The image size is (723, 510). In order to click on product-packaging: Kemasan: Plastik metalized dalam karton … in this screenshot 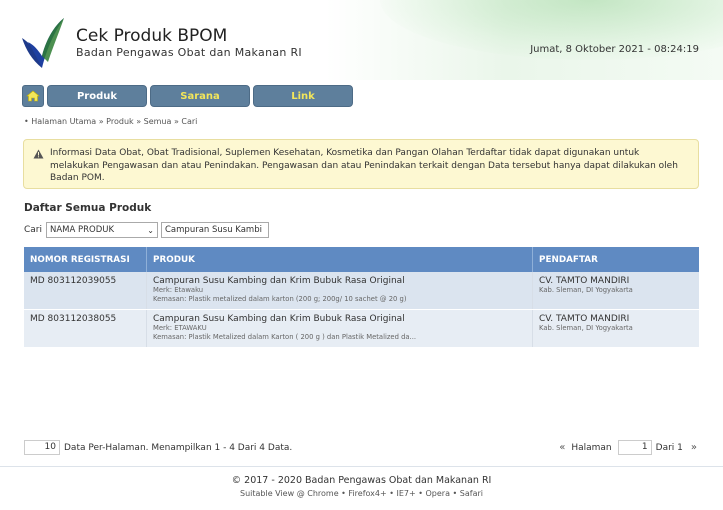, I will do `click(280, 299)`.